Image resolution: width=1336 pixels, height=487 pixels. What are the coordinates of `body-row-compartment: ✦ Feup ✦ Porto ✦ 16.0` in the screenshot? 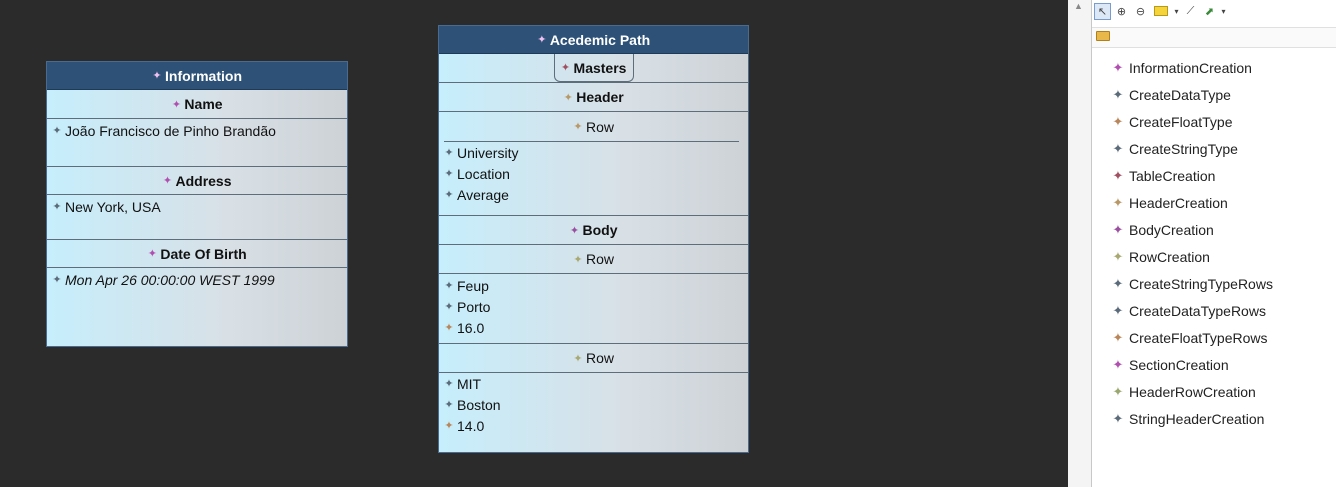 It's located at (593, 309).